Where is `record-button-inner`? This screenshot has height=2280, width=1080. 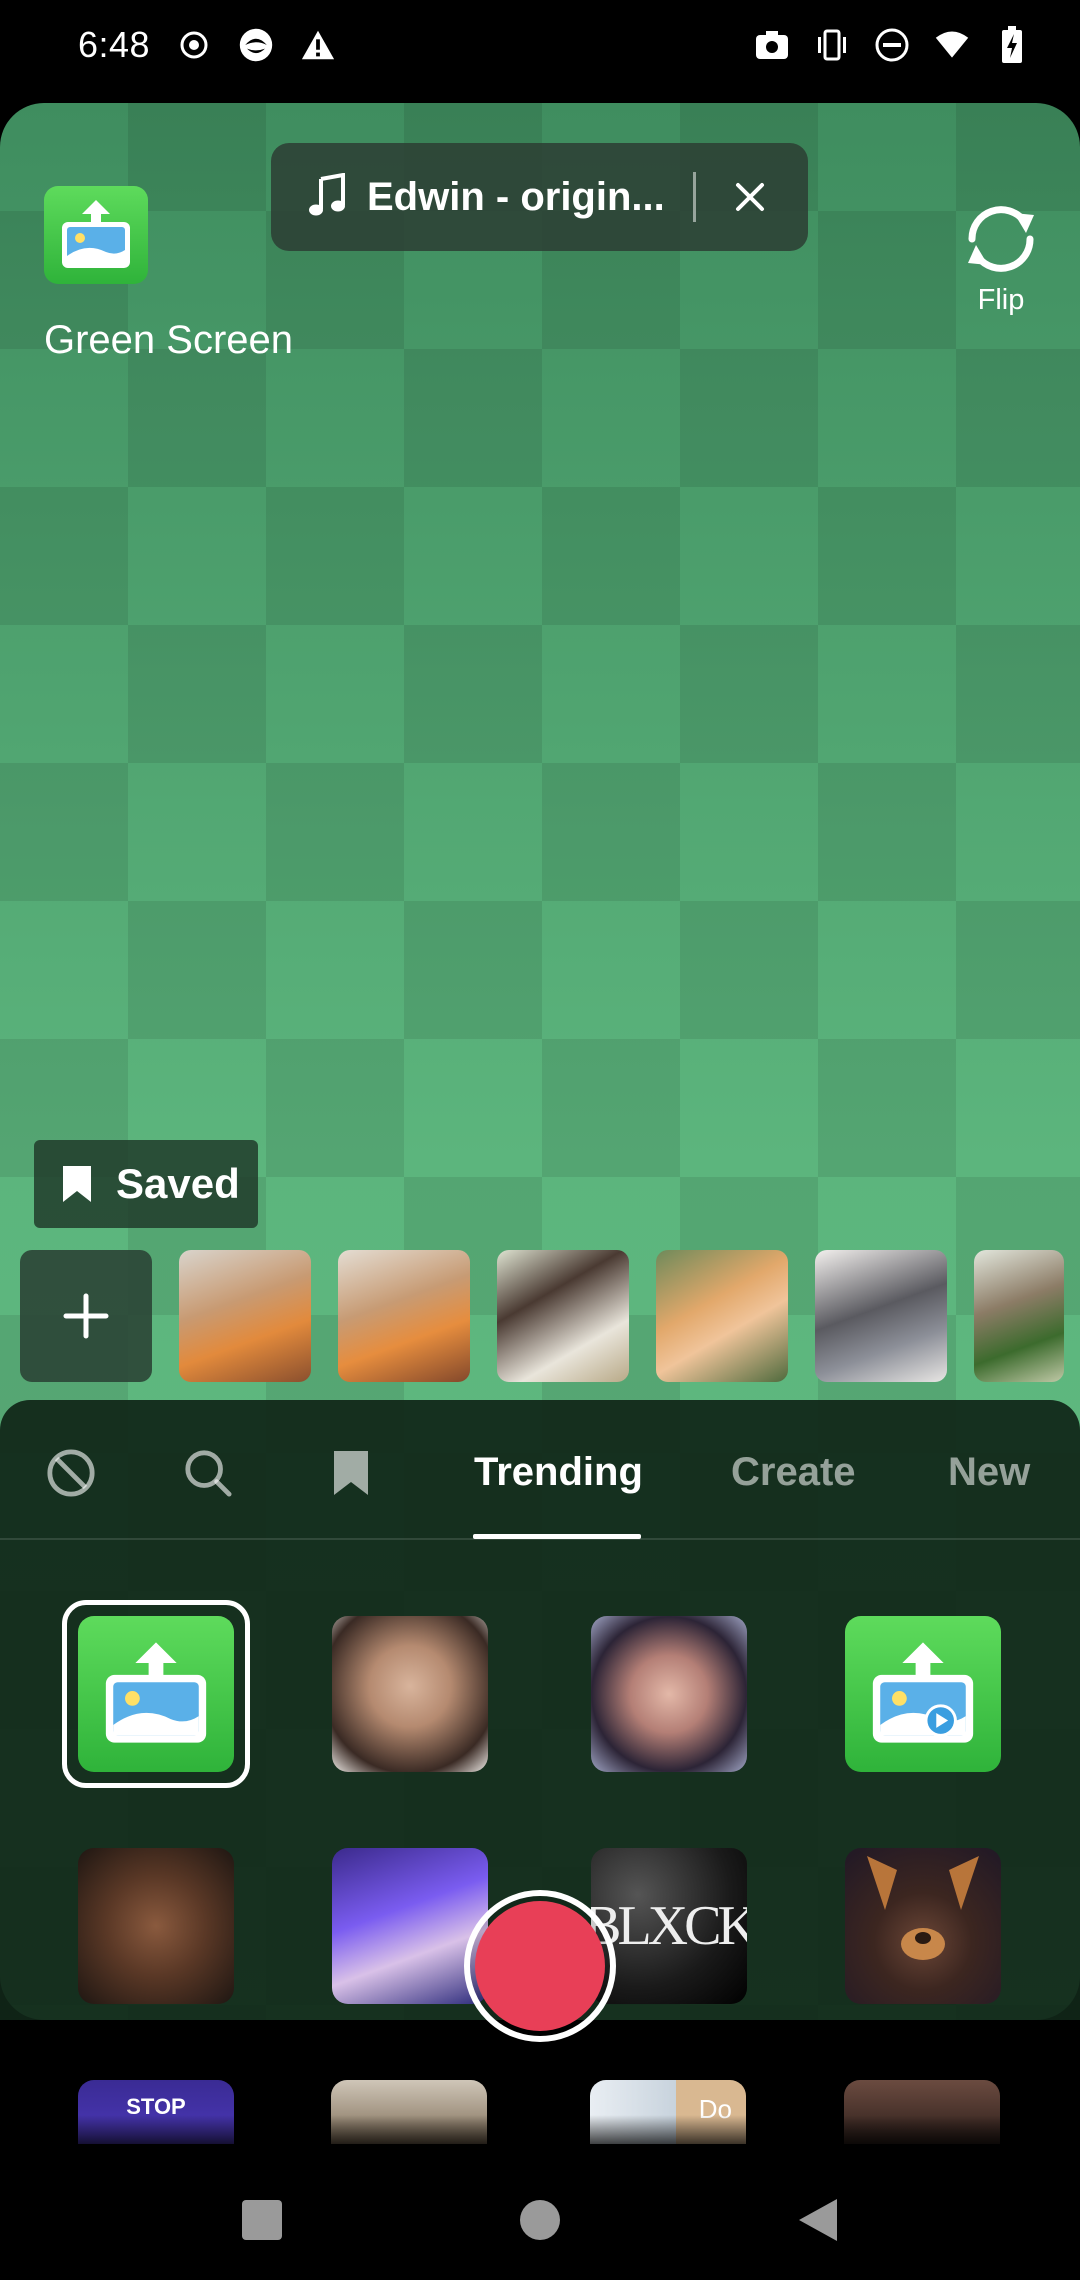 record-button-inner is located at coordinates (540, 1966).